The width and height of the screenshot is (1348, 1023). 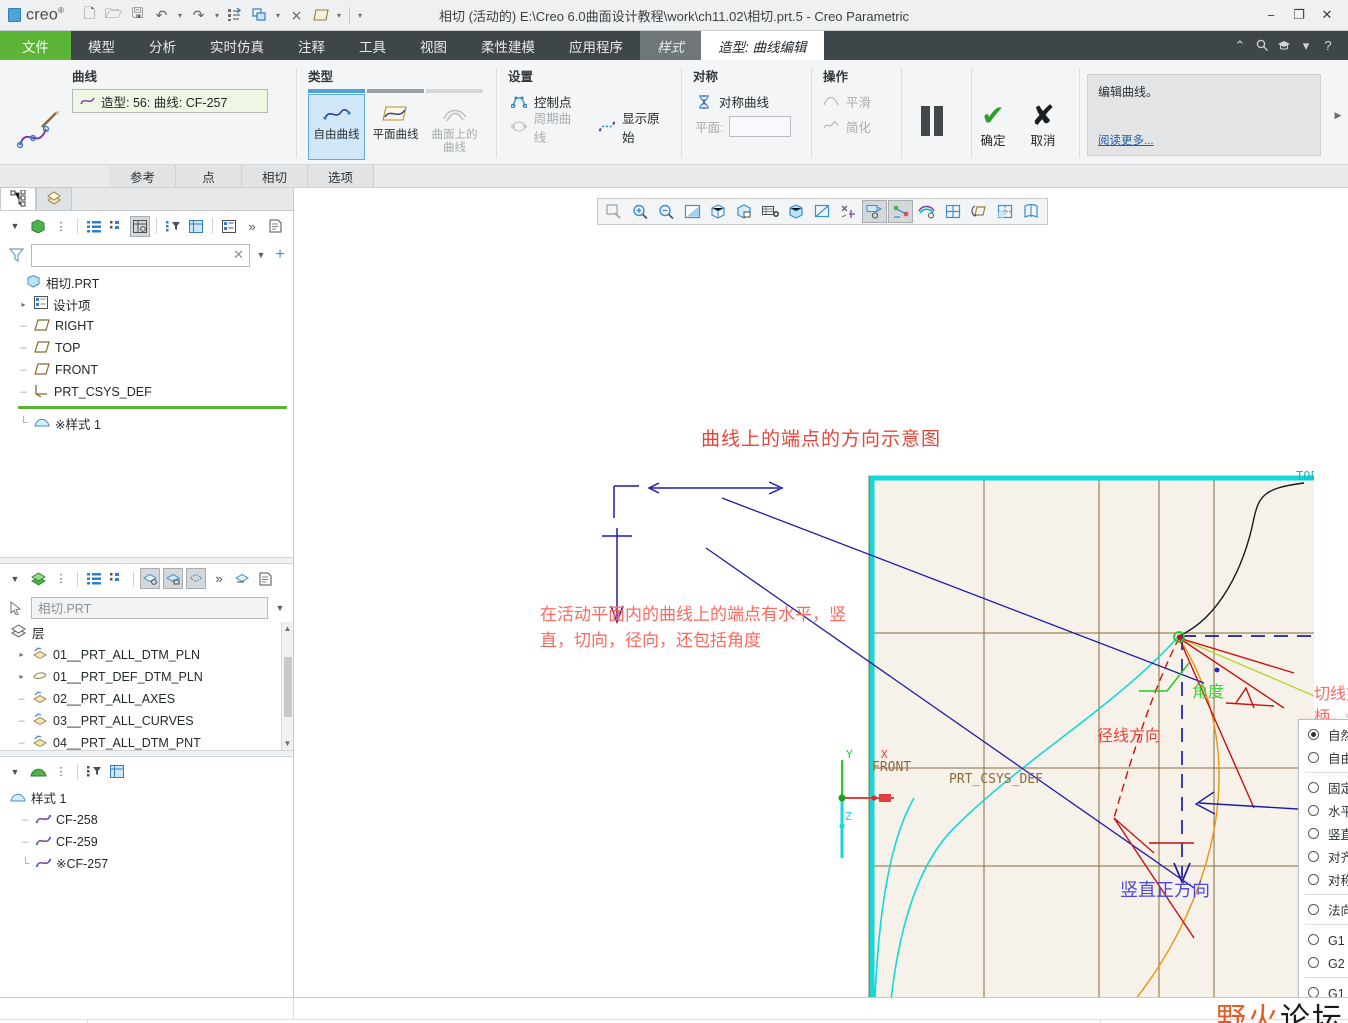 I want to click on tab-style: 样式, so click(x=670, y=45).